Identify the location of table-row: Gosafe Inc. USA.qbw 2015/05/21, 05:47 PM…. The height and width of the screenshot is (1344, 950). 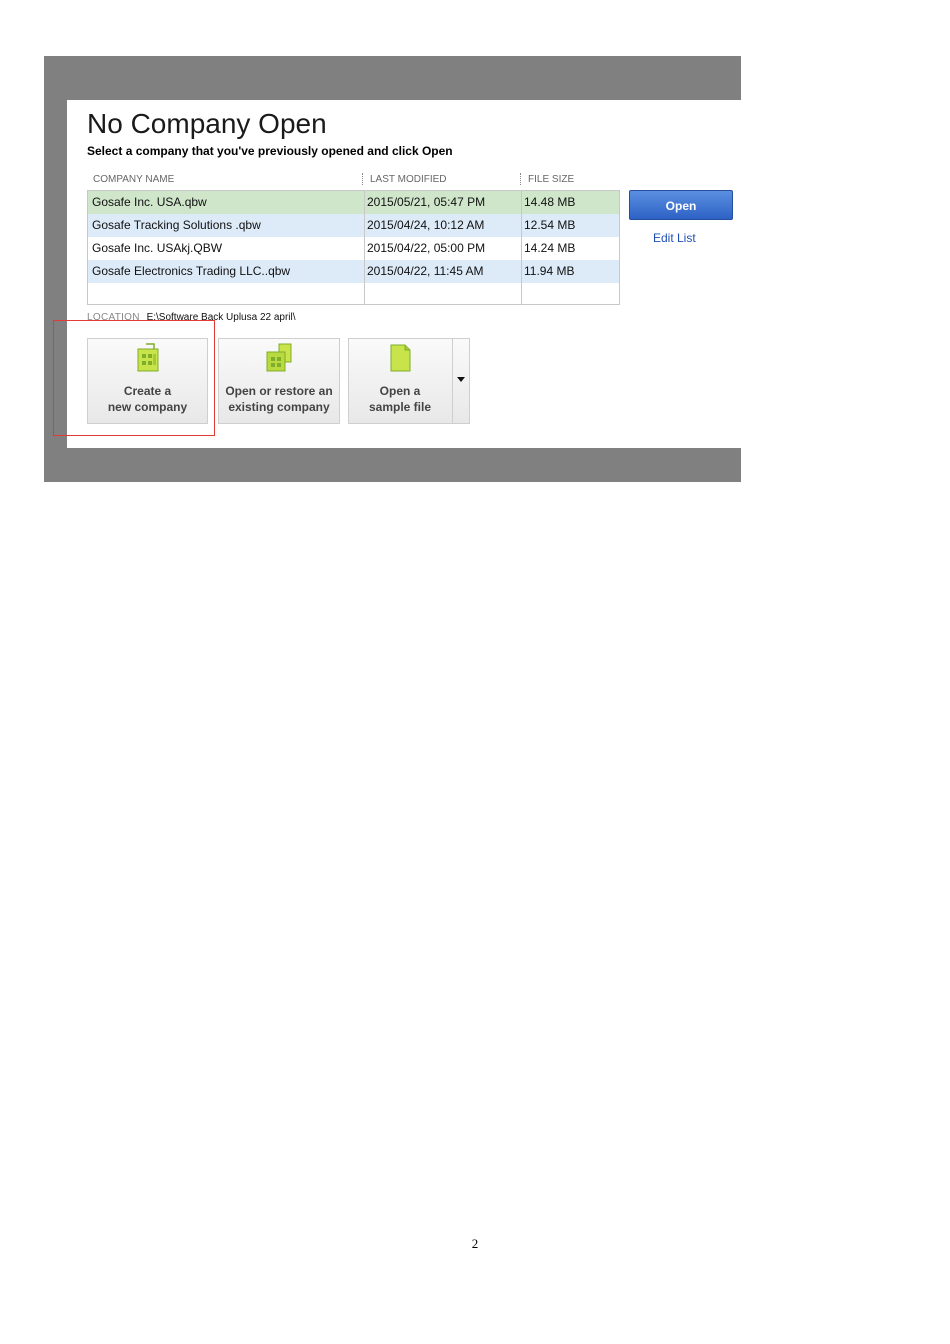
(353, 202).